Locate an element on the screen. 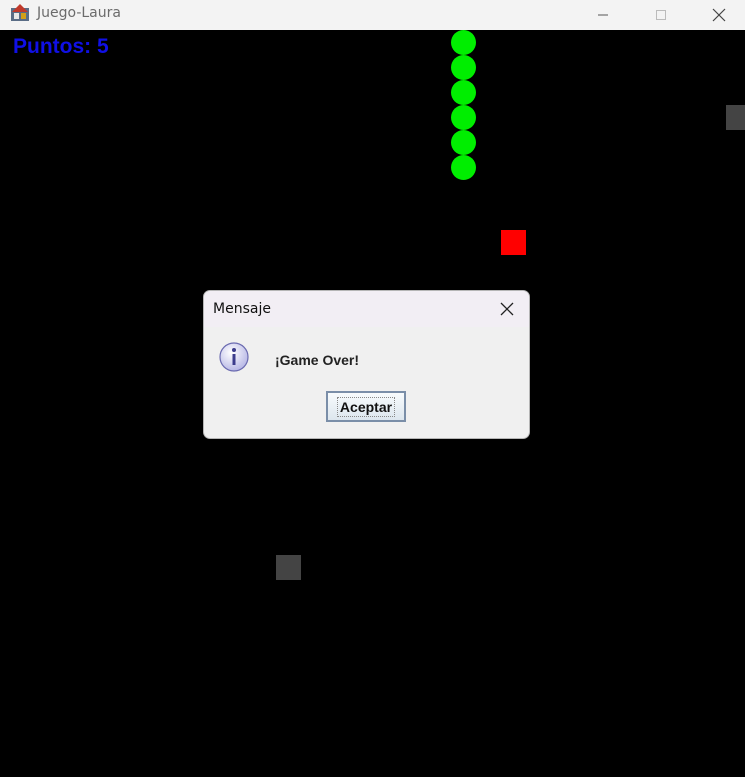  accept-button-label: Aceptar is located at coordinates (366, 406).